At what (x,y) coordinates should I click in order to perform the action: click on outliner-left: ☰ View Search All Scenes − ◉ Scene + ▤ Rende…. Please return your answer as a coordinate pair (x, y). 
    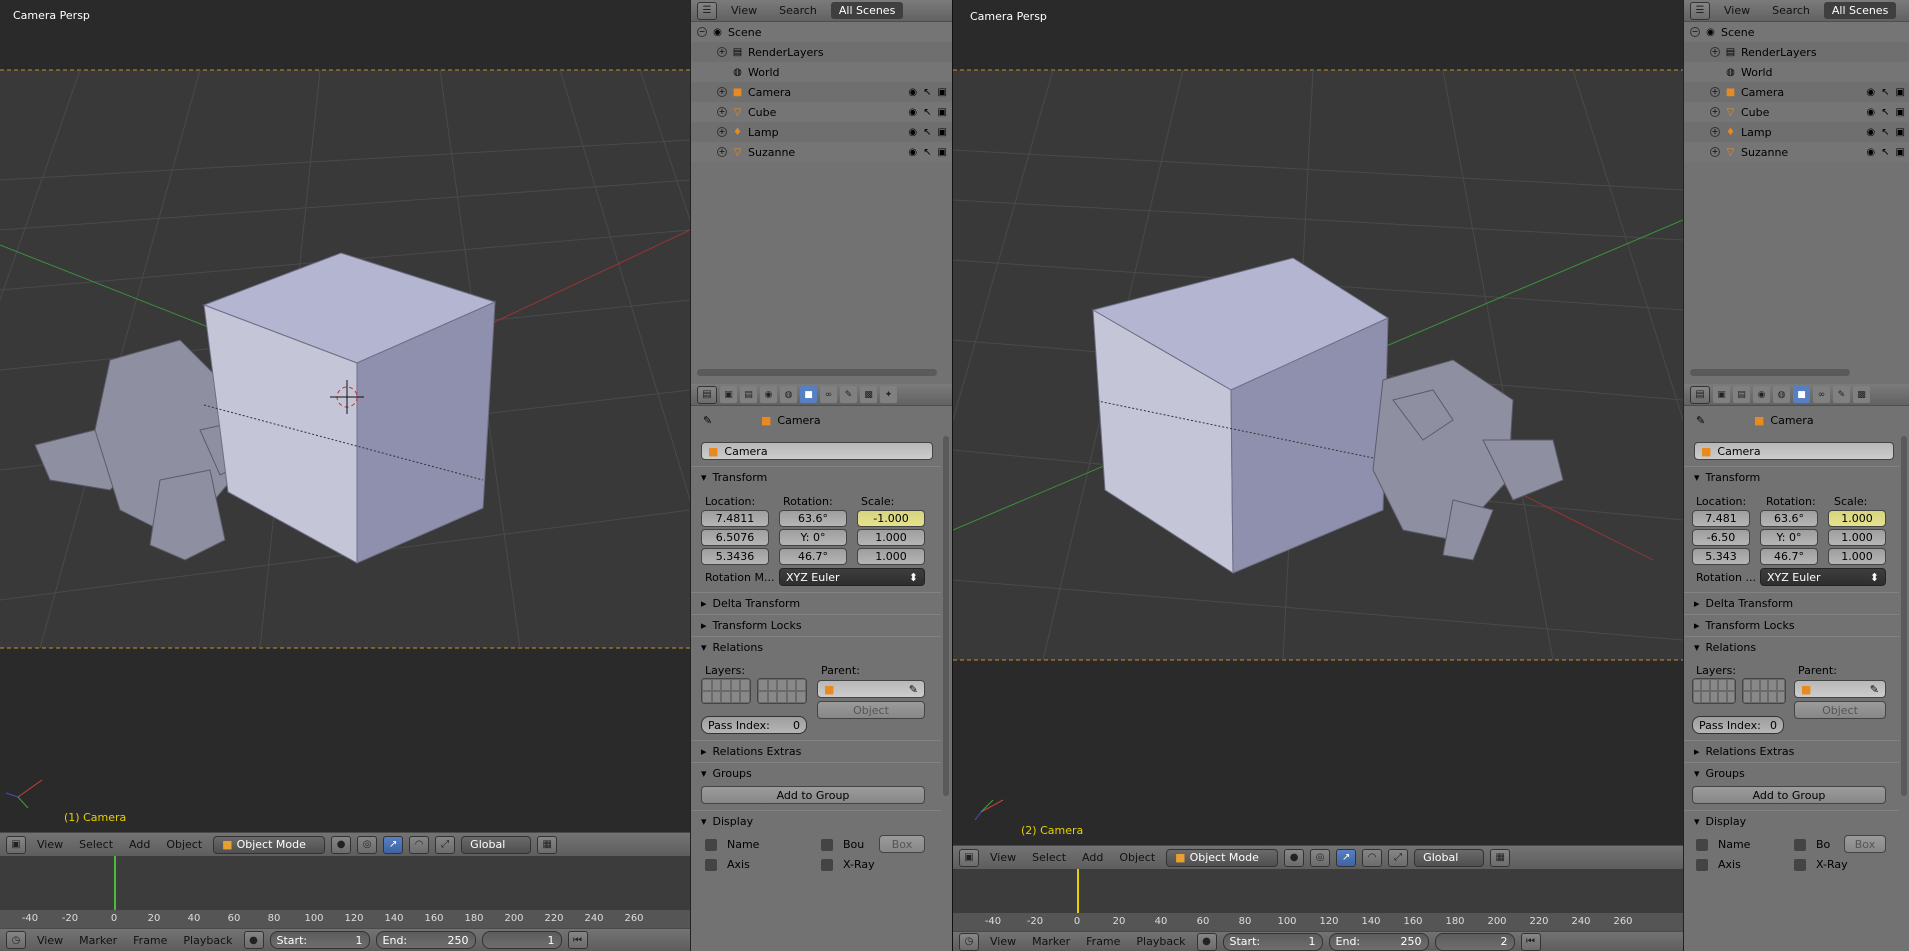
    Looking at the image, I should click on (821, 192).